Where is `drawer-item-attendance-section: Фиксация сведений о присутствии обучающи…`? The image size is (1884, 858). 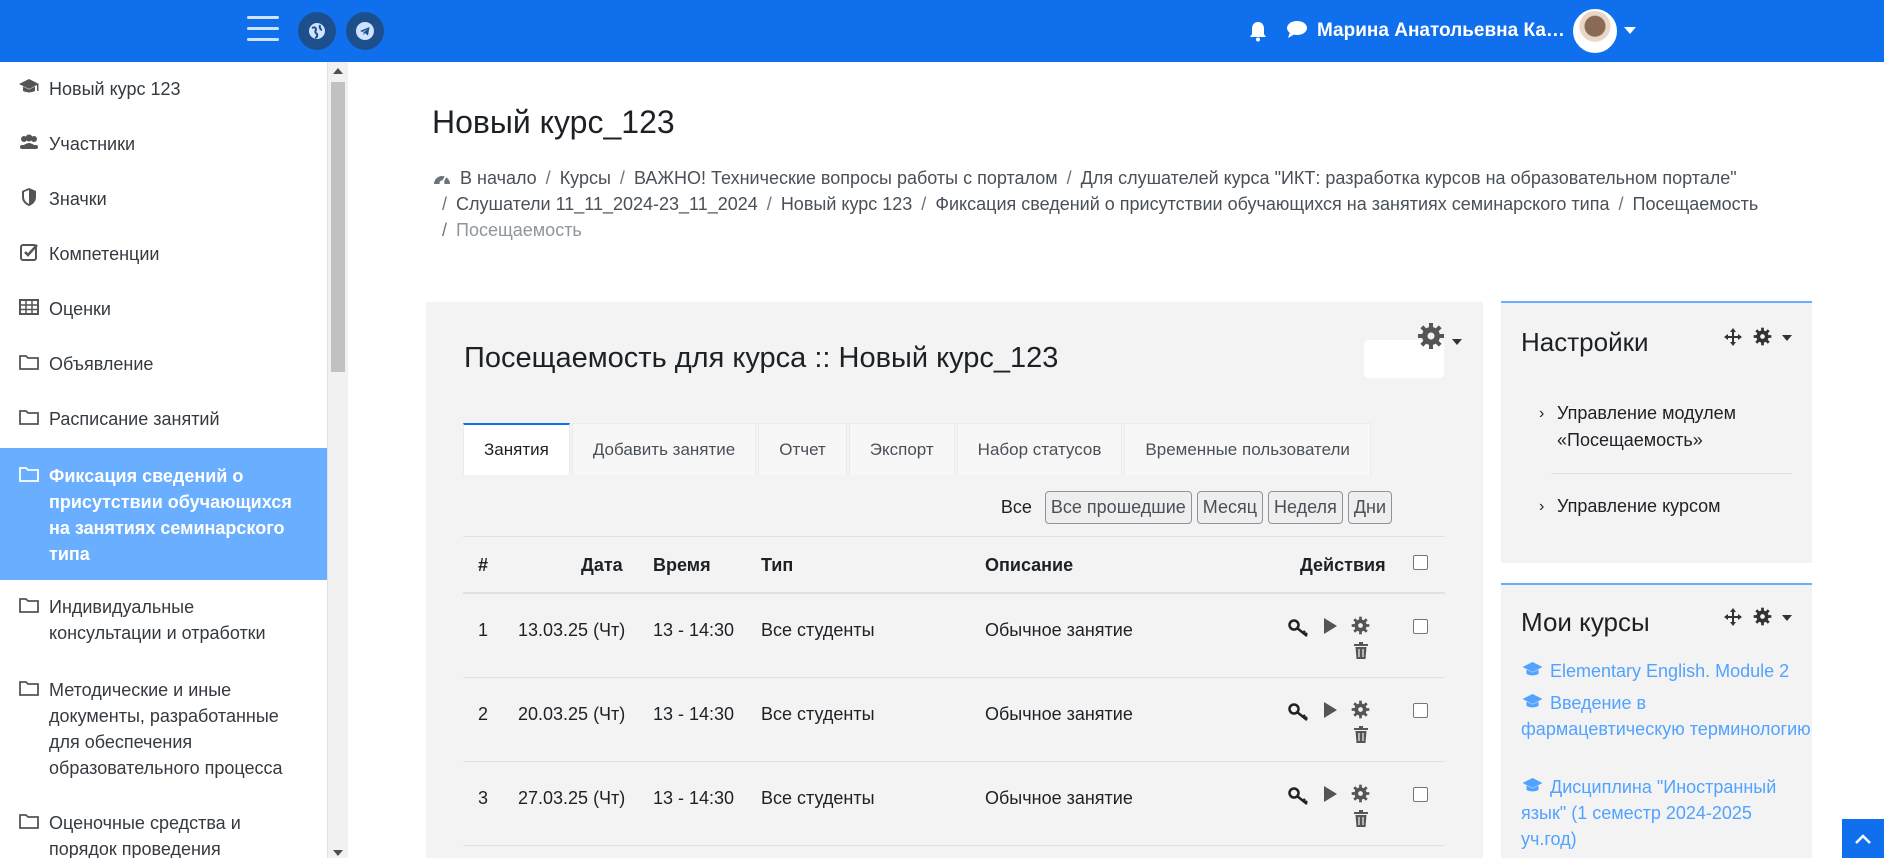 drawer-item-attendance-section: Фиксация сведений о присутствии обучающи… is located at coordinates (163, 514).